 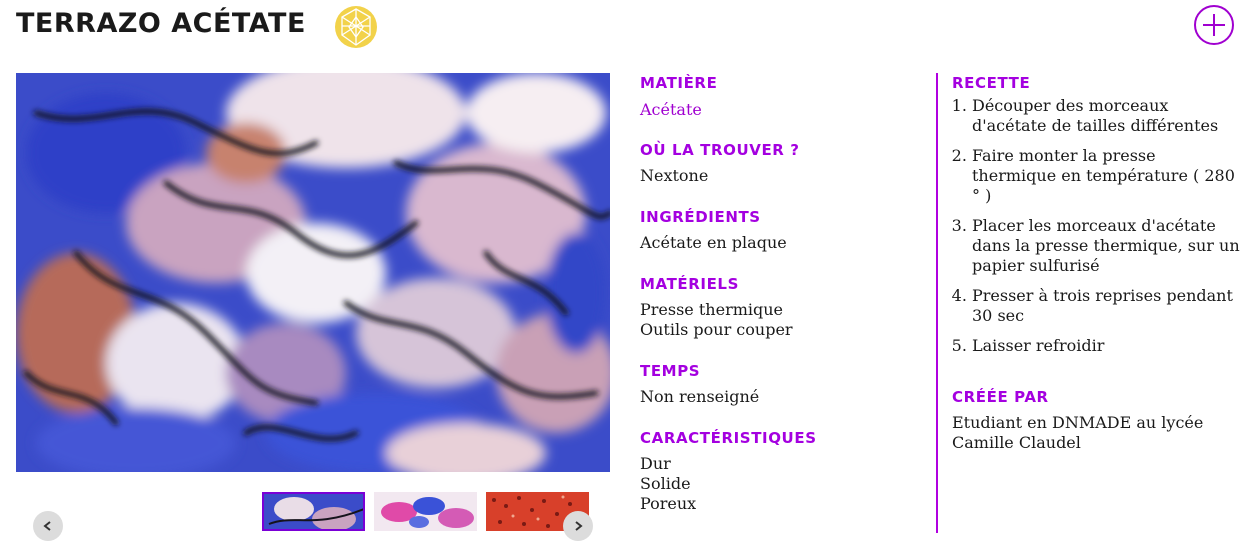 What do you see at coordinates (425, 511) in the screenshot?
I see `thumbnail-pink-blue-terrazzo` at bounding box center [425, 511].